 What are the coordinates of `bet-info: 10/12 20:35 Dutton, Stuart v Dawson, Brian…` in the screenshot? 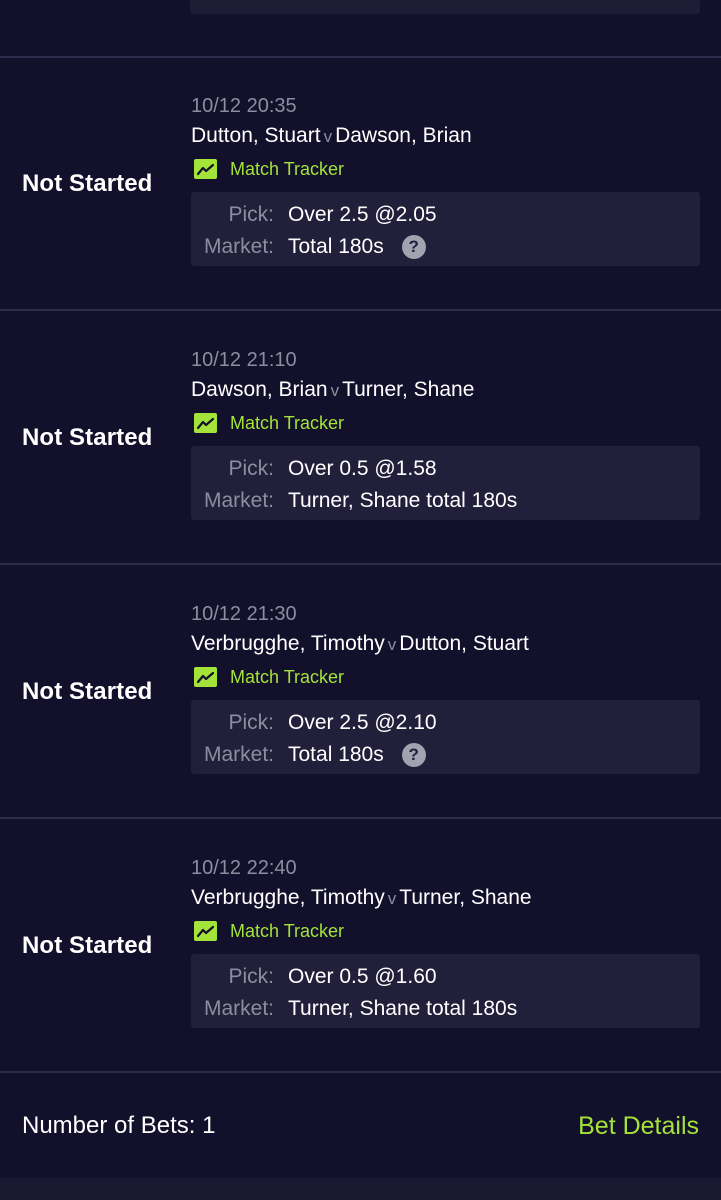 It's located at (445, 179).